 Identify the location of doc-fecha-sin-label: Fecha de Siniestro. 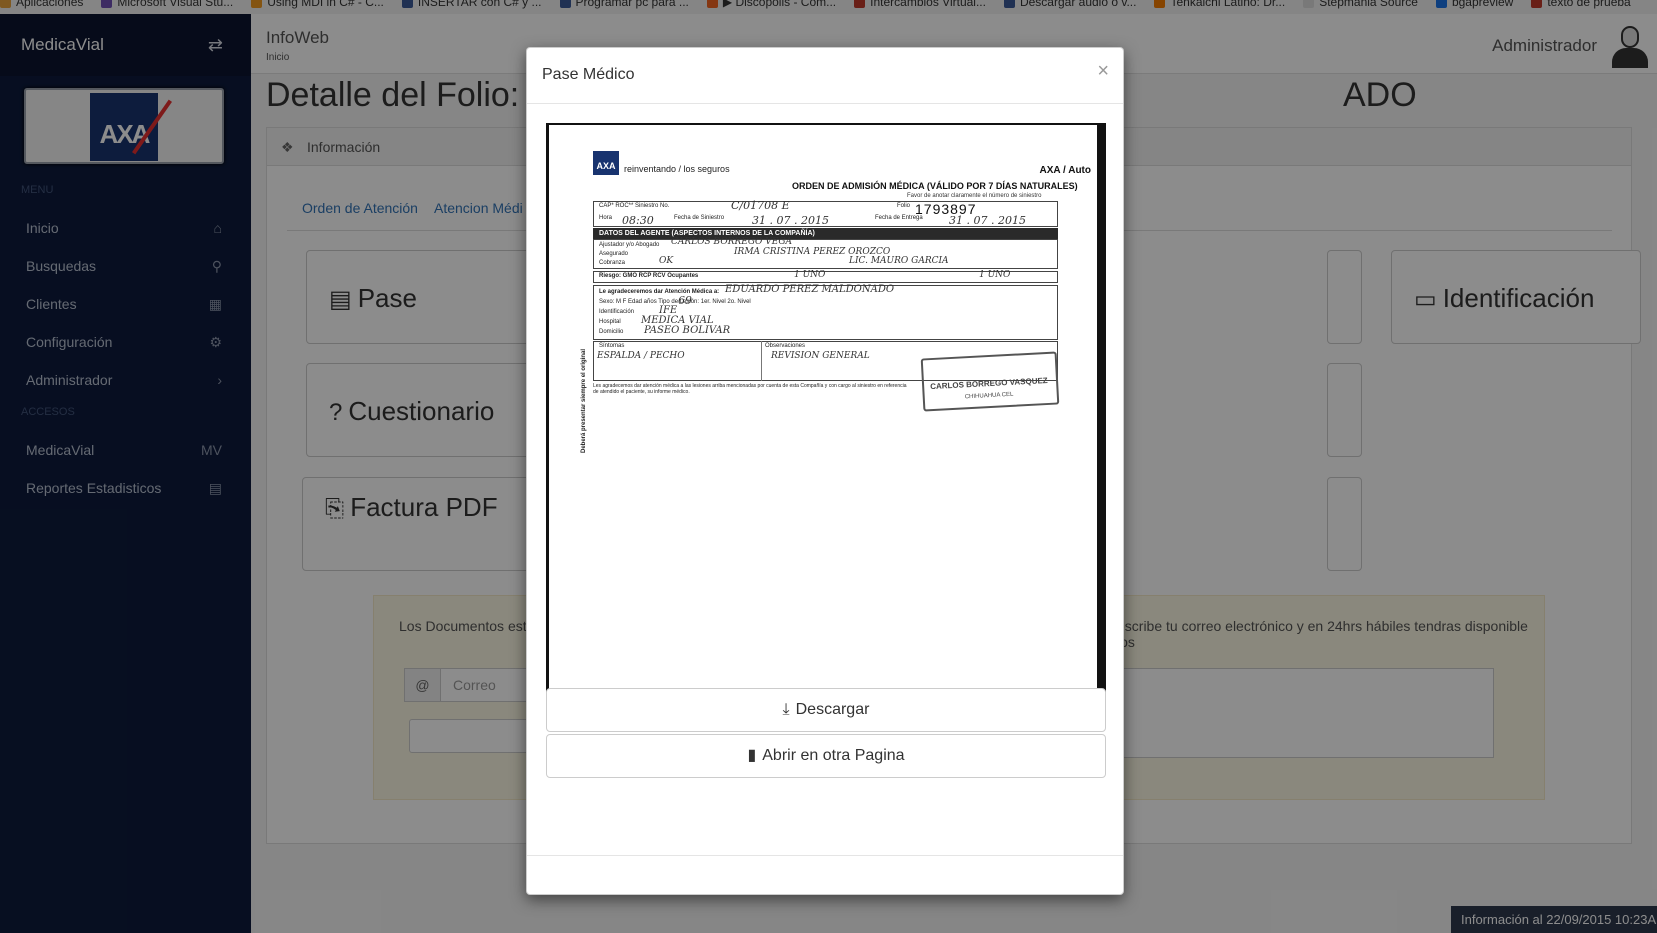
(699, 218).